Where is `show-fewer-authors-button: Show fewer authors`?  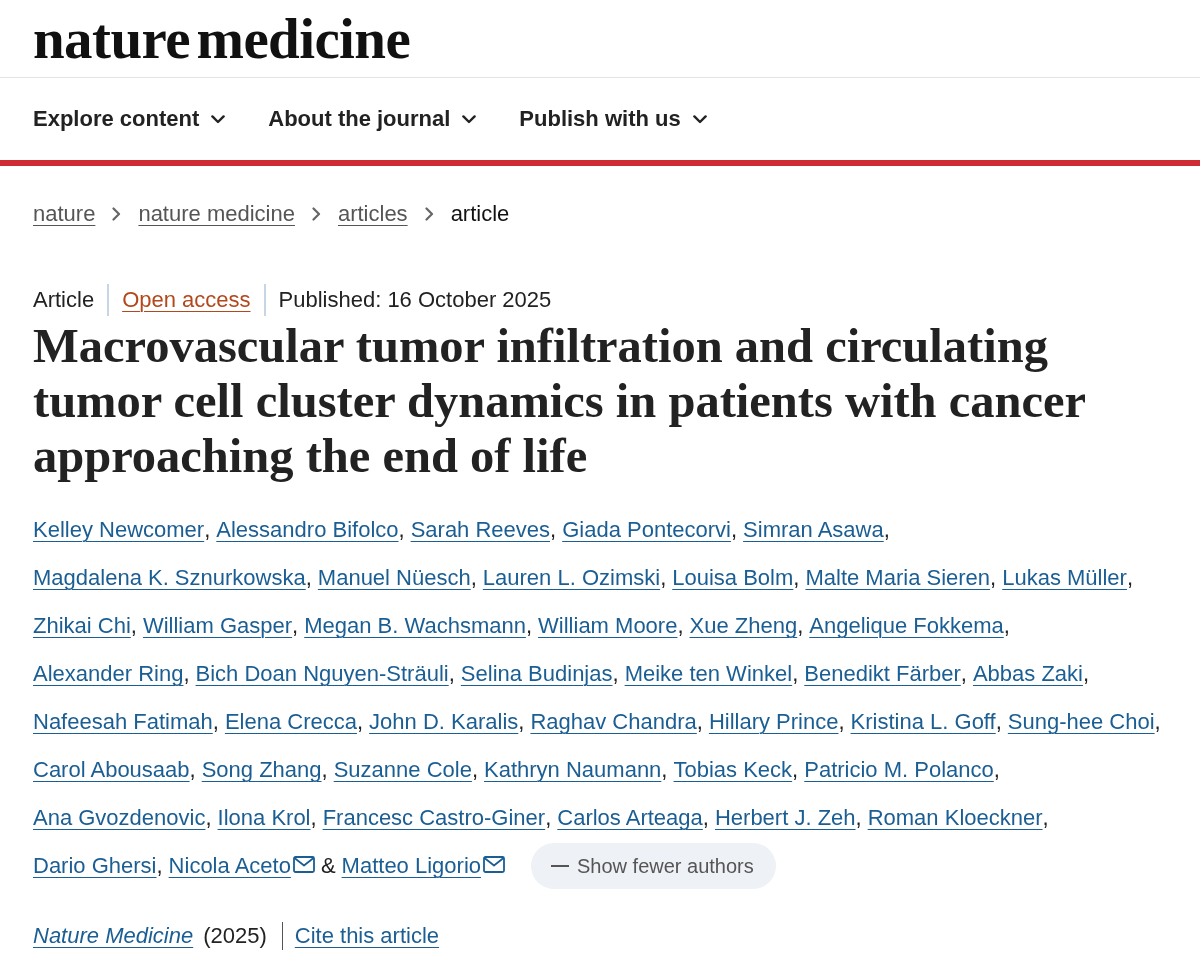
show-fewer-authors-button: Show fewer authors is located at coordinates (653, 866).